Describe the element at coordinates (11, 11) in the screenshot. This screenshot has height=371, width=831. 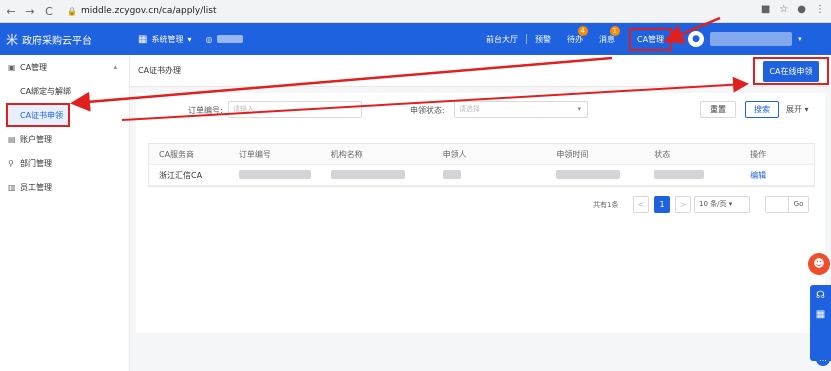
I see `back-icon: ←` at that location.